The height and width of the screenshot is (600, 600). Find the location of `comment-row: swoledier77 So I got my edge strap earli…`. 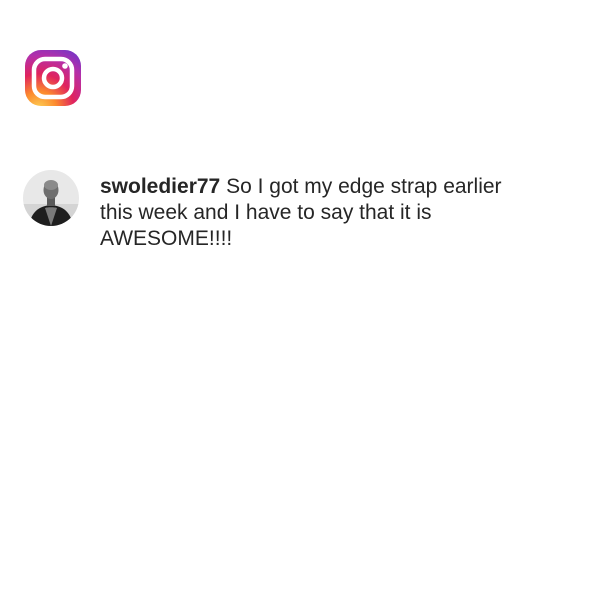

comment-row: swoledier77 So I got my edge strap earli… is located at coordinates (303, 211).